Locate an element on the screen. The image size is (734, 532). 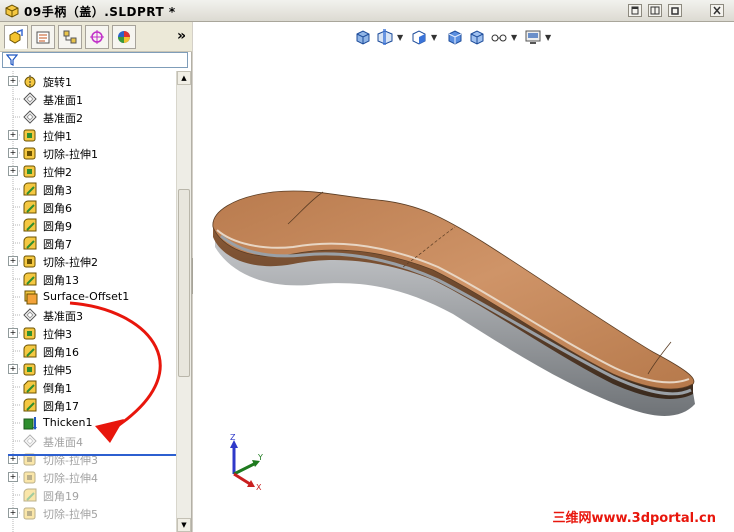
tree-item: 倒角1 is located at coordinates (88, 387).